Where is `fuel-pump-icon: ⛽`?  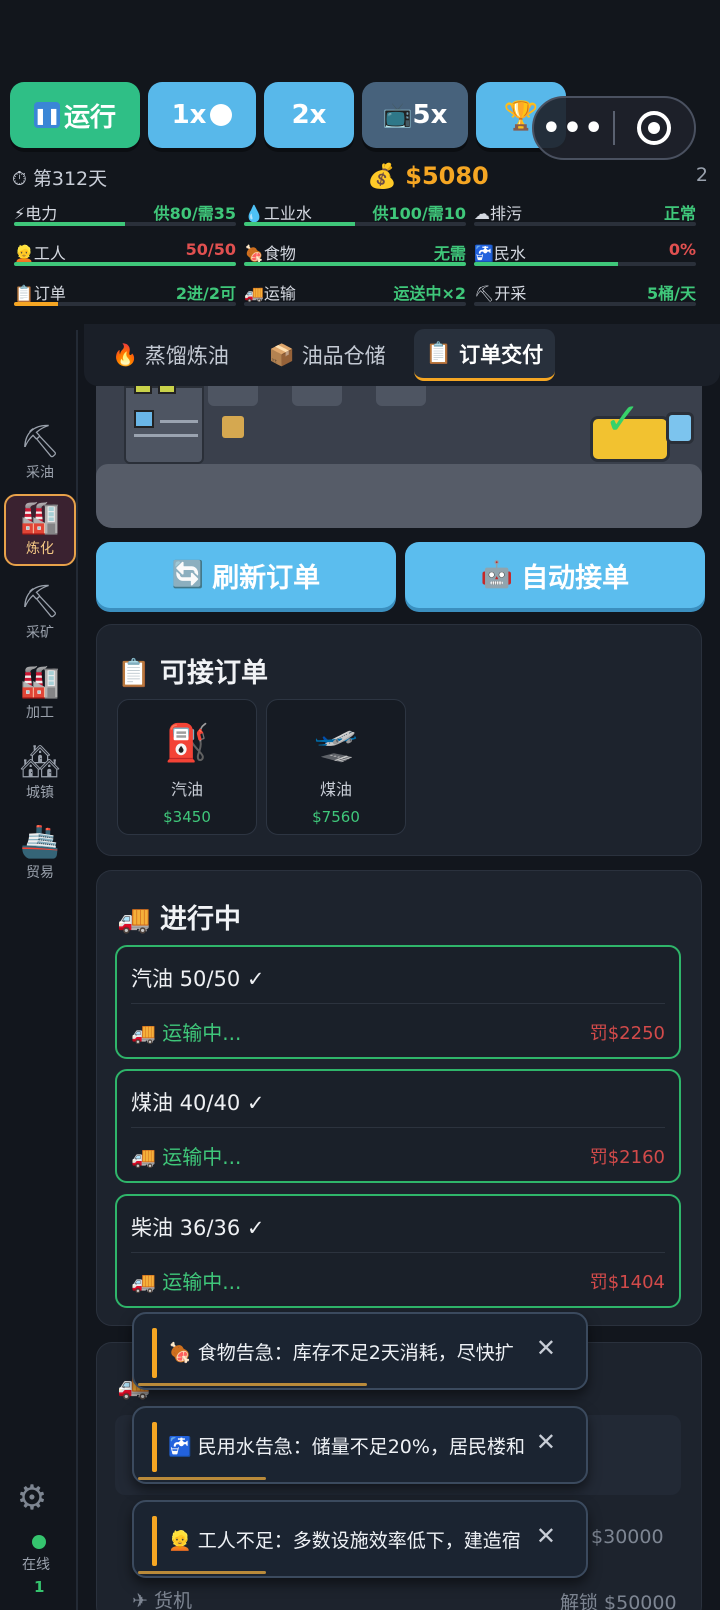
fuel-pump-icon: ⛽ is located at coordinates (187, 743).